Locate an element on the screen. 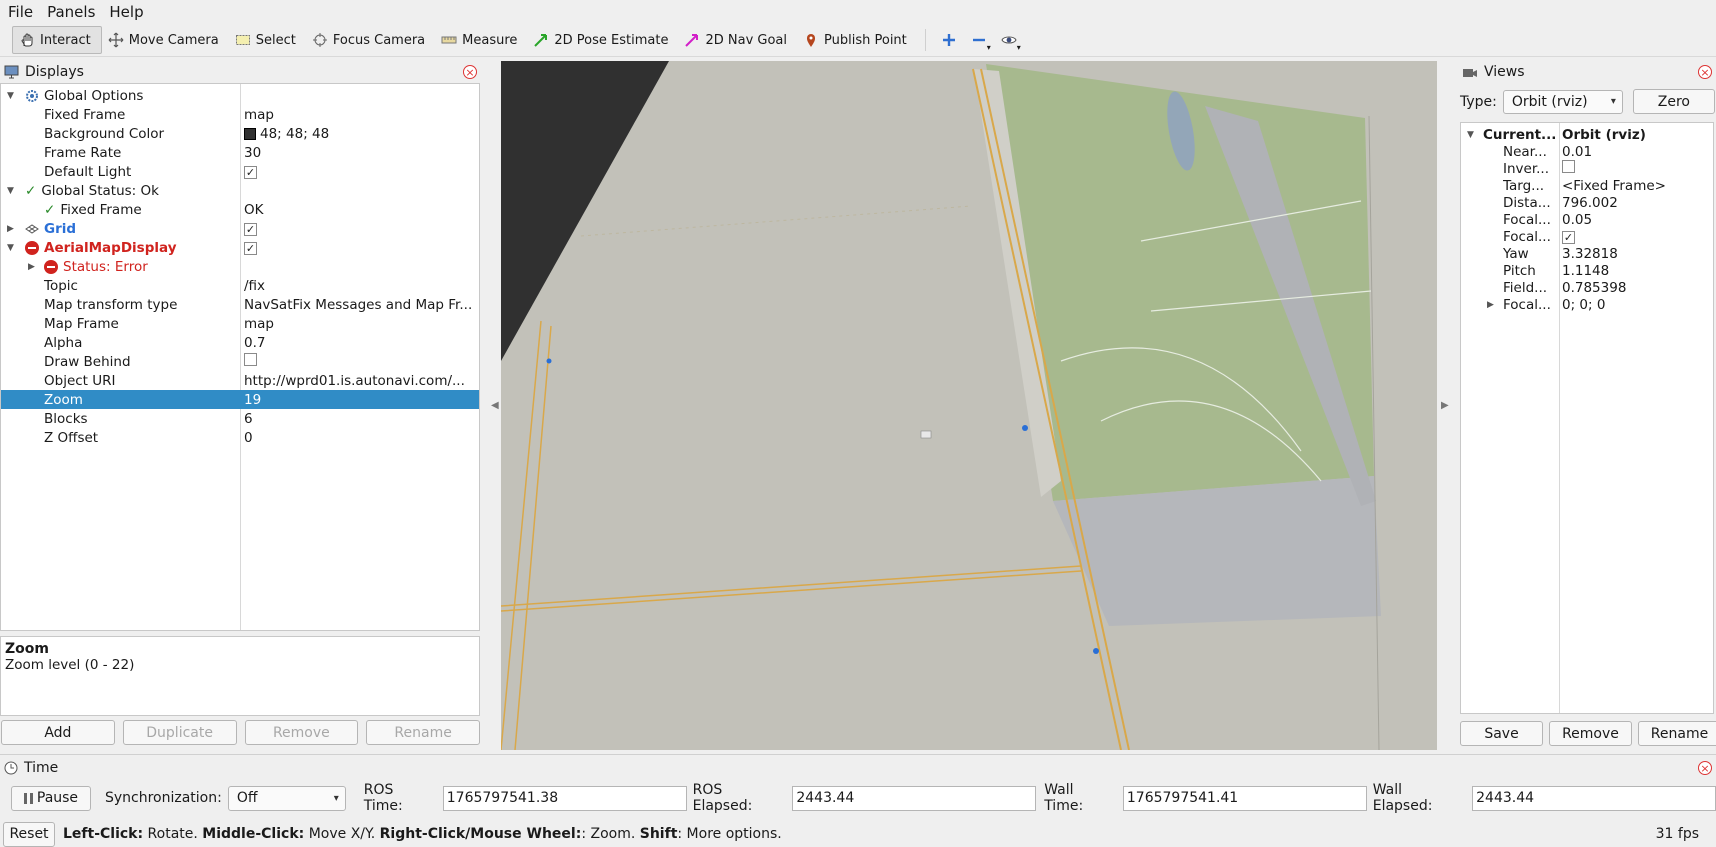 The height and width of the screenshot is (847, 1716). interact-tool: Interact is located at coordinates (57, 40).